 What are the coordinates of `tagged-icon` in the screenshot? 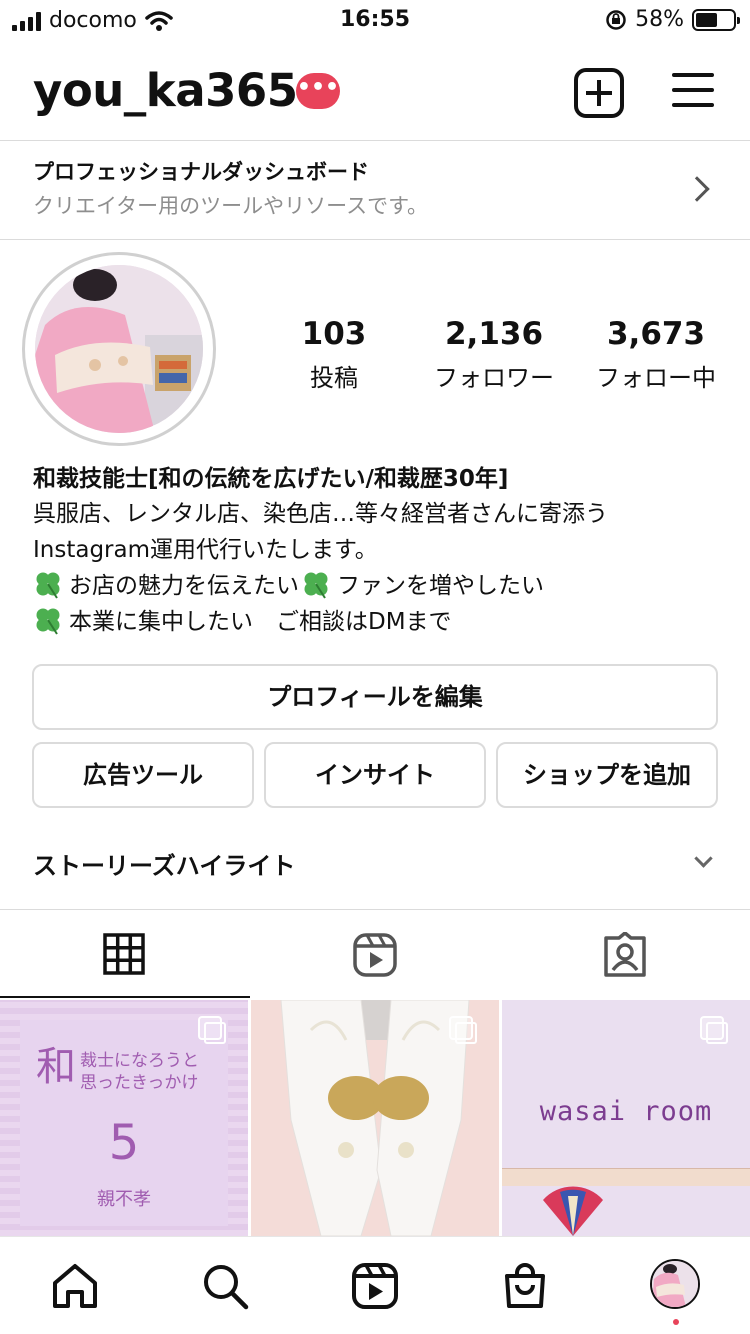 It's located at (625, 954).